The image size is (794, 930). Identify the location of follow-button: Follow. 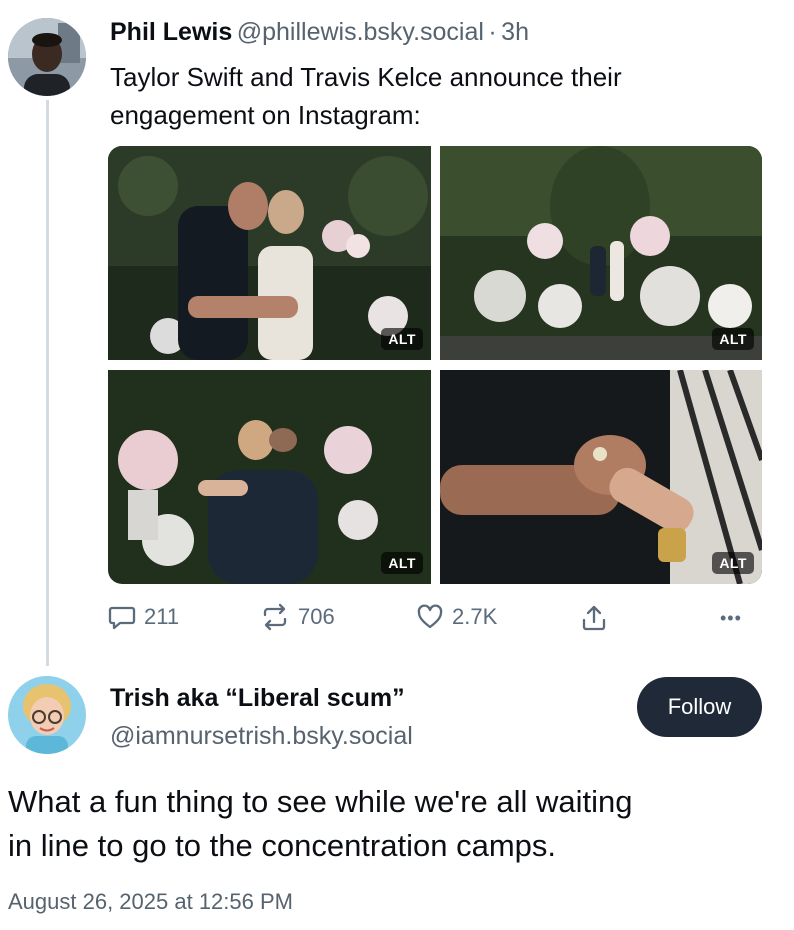
(699, 707).